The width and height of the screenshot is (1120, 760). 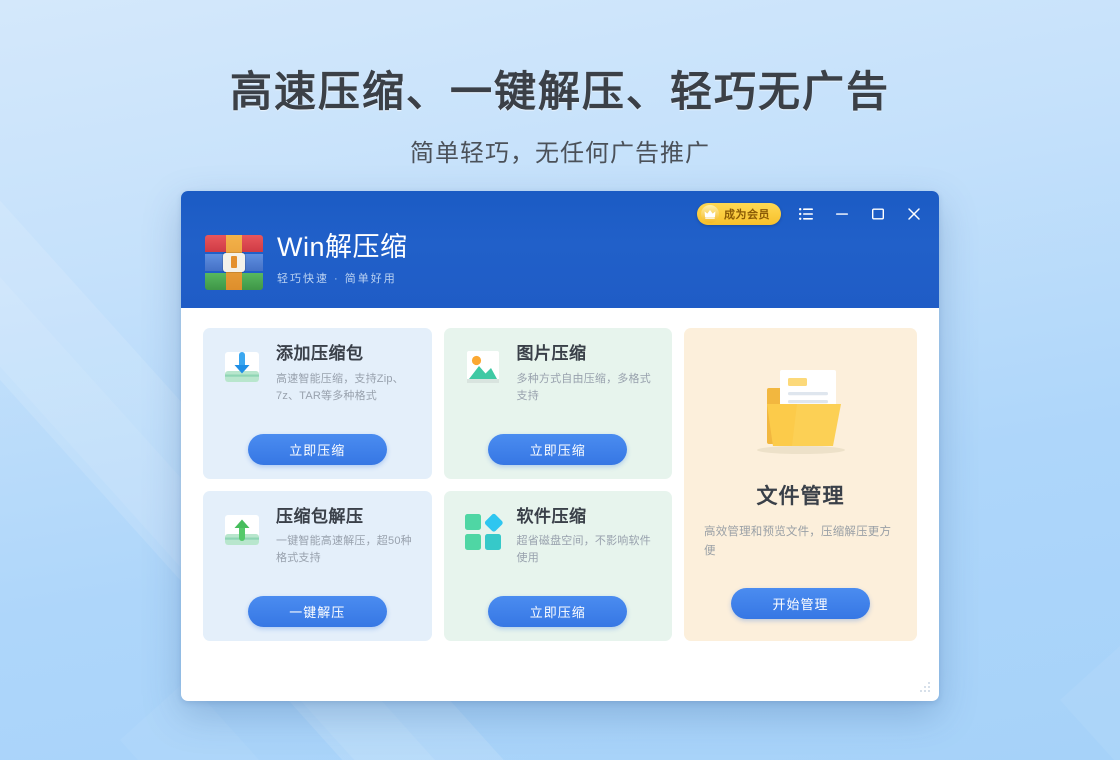 I want to click on feature-card-extract-archive: 压缩包解压 一键智能高速解压，超50种格式支持 一键解压, so click(x=317, y=565).